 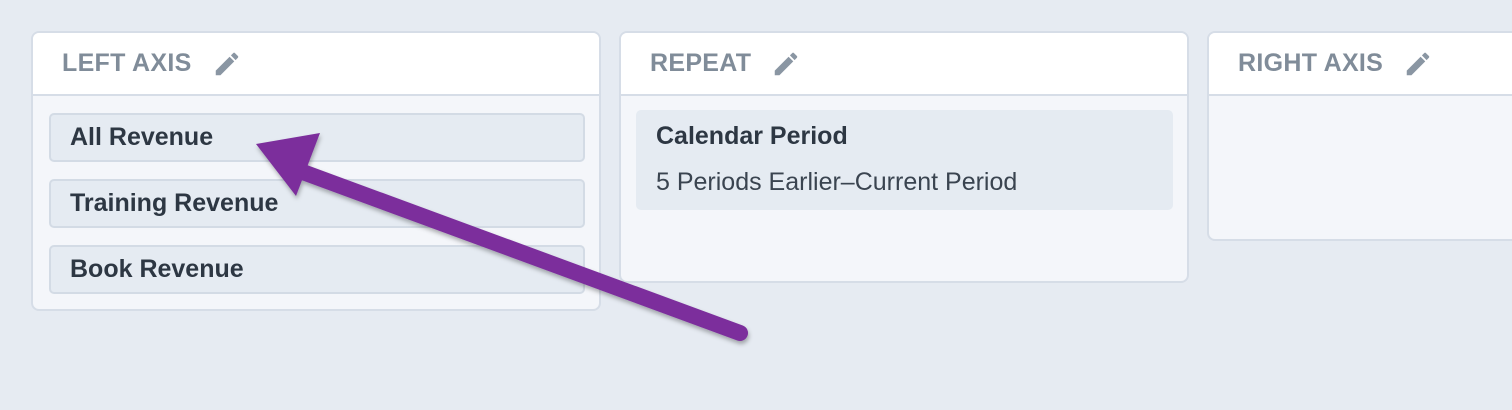 I want to click on calendar-period-title: Calendar Period, so click(x=752, y=136).